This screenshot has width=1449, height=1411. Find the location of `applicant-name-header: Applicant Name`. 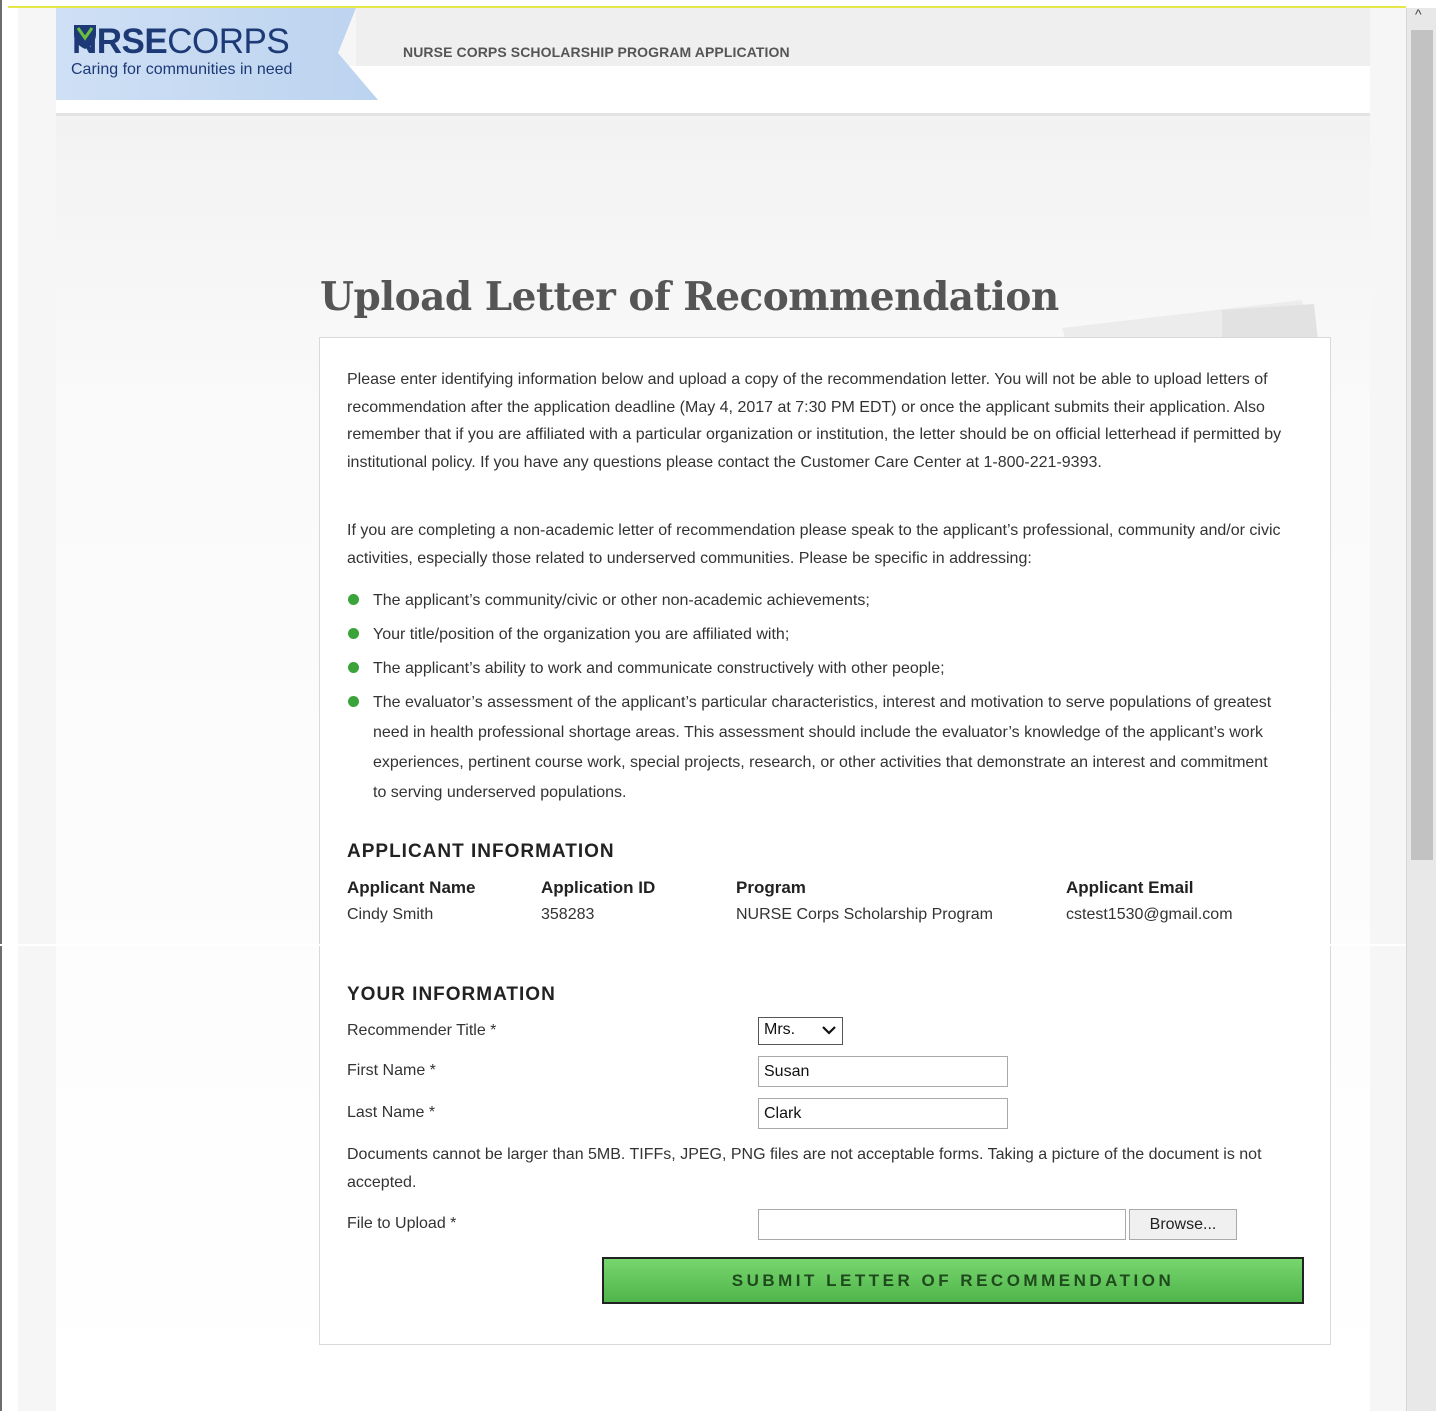

applicant-name-header: Applicant Name is located at coordinates (411, 887).